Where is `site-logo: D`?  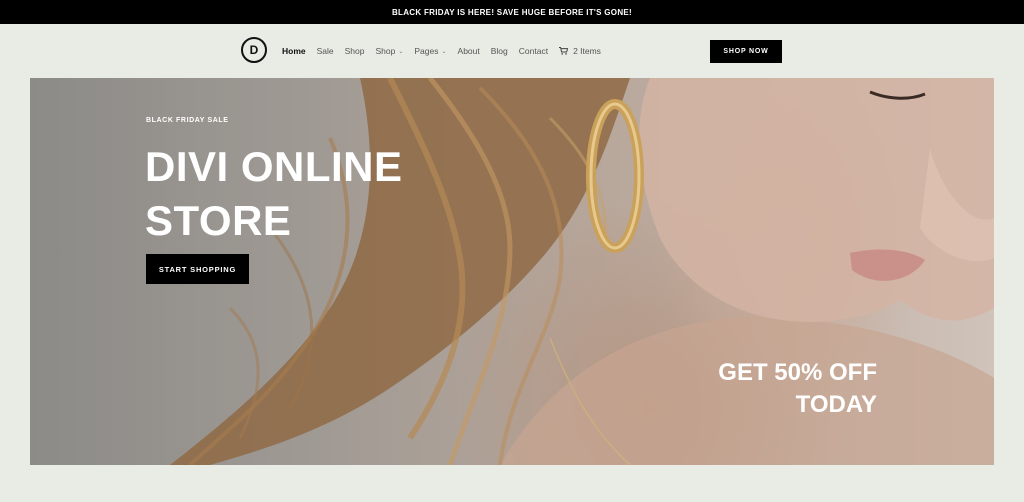
site-logo: D is located at coordinates (254, 50).